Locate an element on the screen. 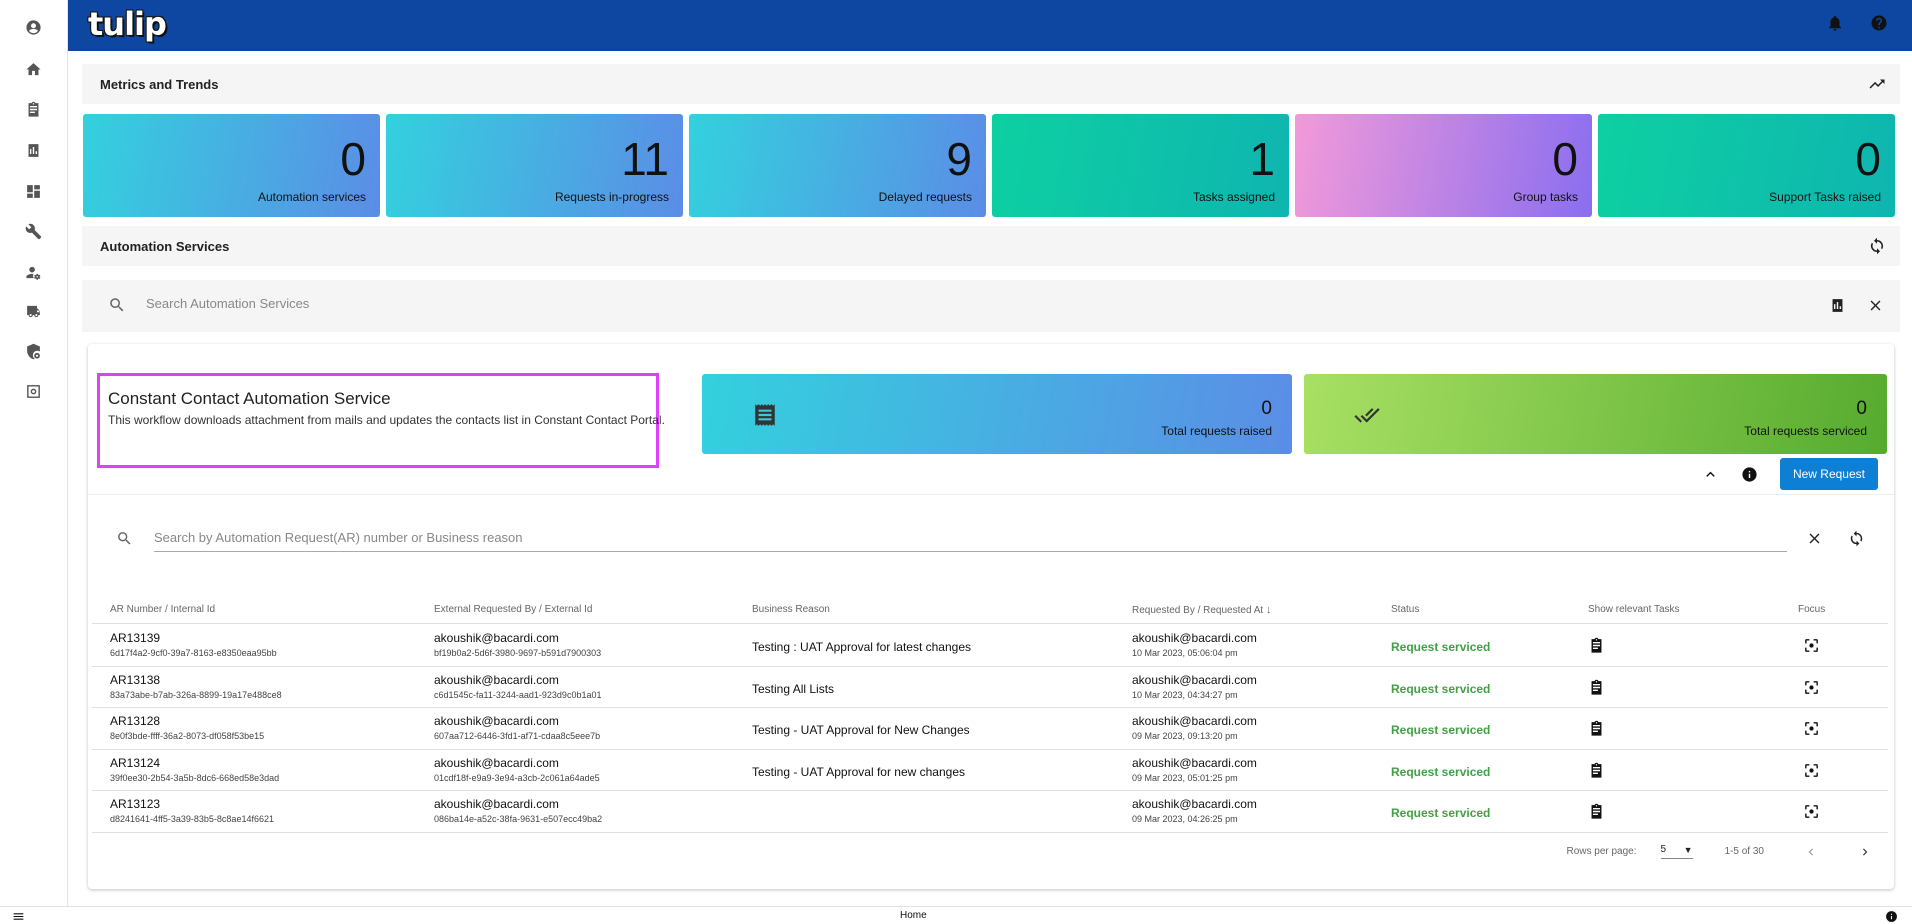 The image size is (1912, 924). bell-icon is located at coordinates (1835, 23).